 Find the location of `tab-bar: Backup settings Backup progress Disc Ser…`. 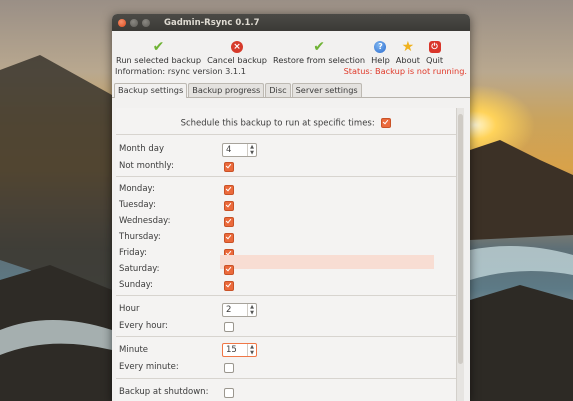

tab-bar: Backup settings Backup progress Disc Ser… is located at coordinates (291, 90).